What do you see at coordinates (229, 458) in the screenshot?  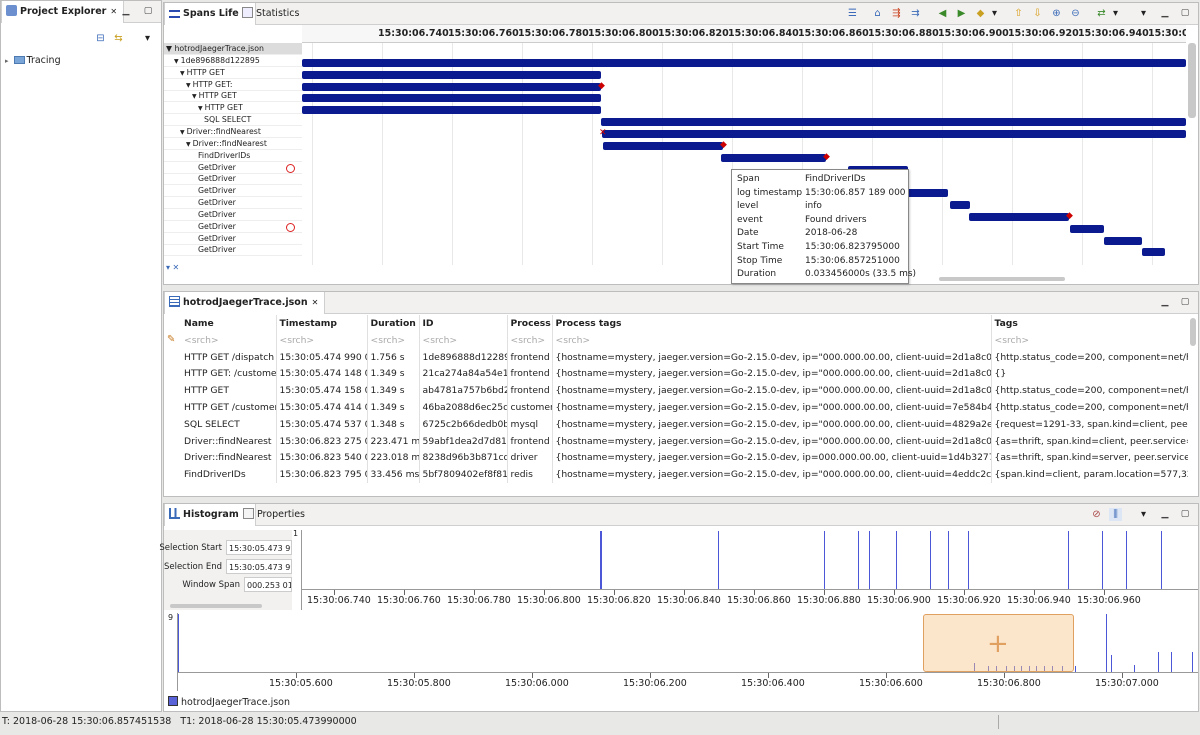 I see `table-cell: Driver::findNearest` at bounding box center [229, 458].